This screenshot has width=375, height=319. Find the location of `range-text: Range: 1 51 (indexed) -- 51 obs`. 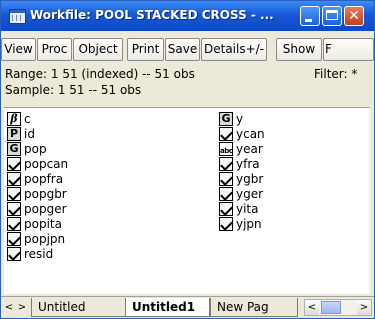

range-text: Range: 1 51 (indexed) -- 51 obs is located at coordinates (100, 74).